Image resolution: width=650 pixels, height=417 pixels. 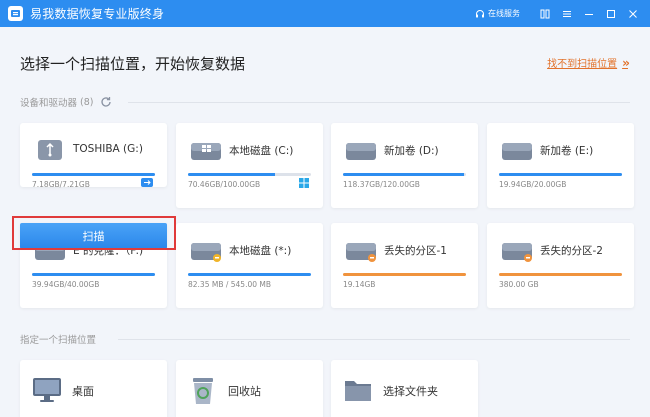 I want to click on drive-name: 丢失的分区-2, so click(x=571, y=251).